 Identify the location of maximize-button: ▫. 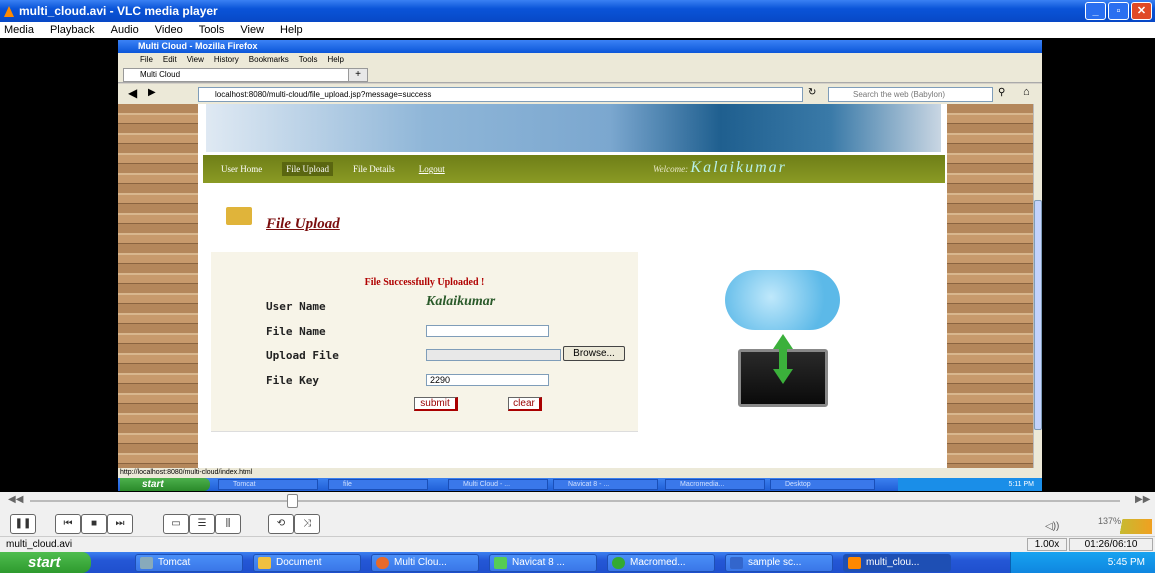
(1118, 11).